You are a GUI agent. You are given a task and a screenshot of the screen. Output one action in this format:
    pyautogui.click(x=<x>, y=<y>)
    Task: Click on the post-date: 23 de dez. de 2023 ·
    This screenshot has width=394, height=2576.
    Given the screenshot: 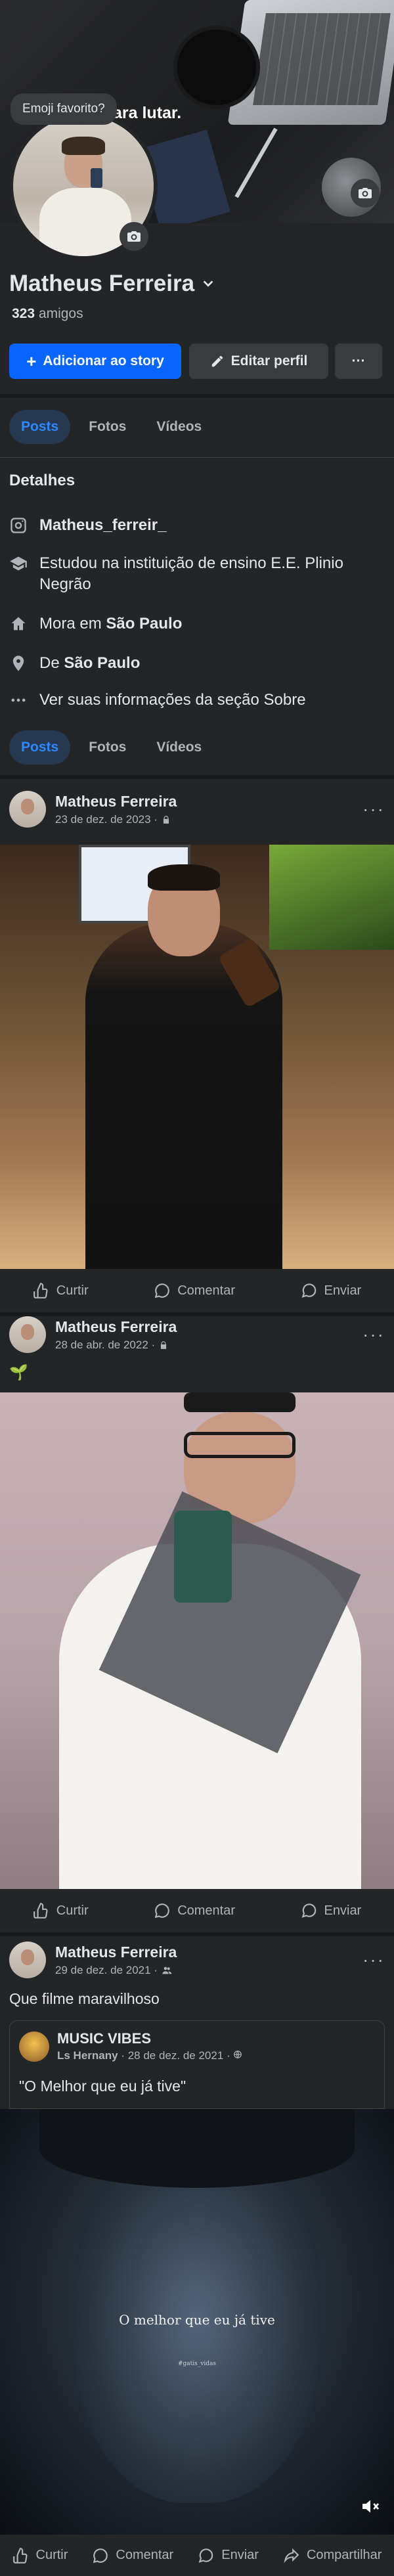 What is the action you would take?
    pyautogui.click(x=204, y=819)
    